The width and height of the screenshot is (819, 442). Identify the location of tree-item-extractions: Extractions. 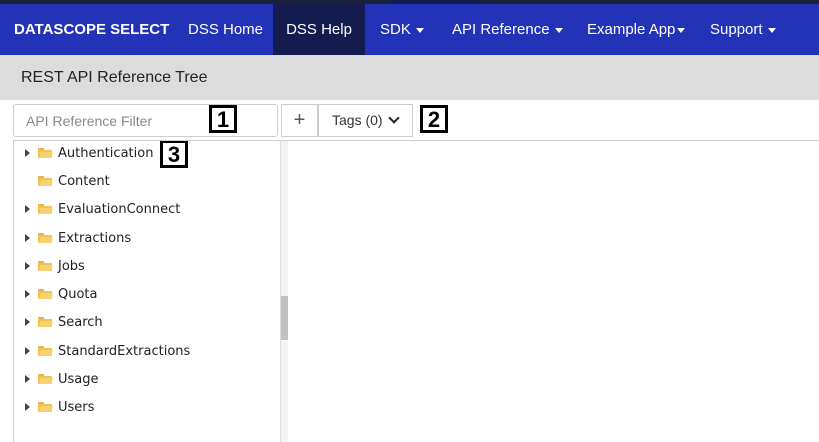
(78, 239).